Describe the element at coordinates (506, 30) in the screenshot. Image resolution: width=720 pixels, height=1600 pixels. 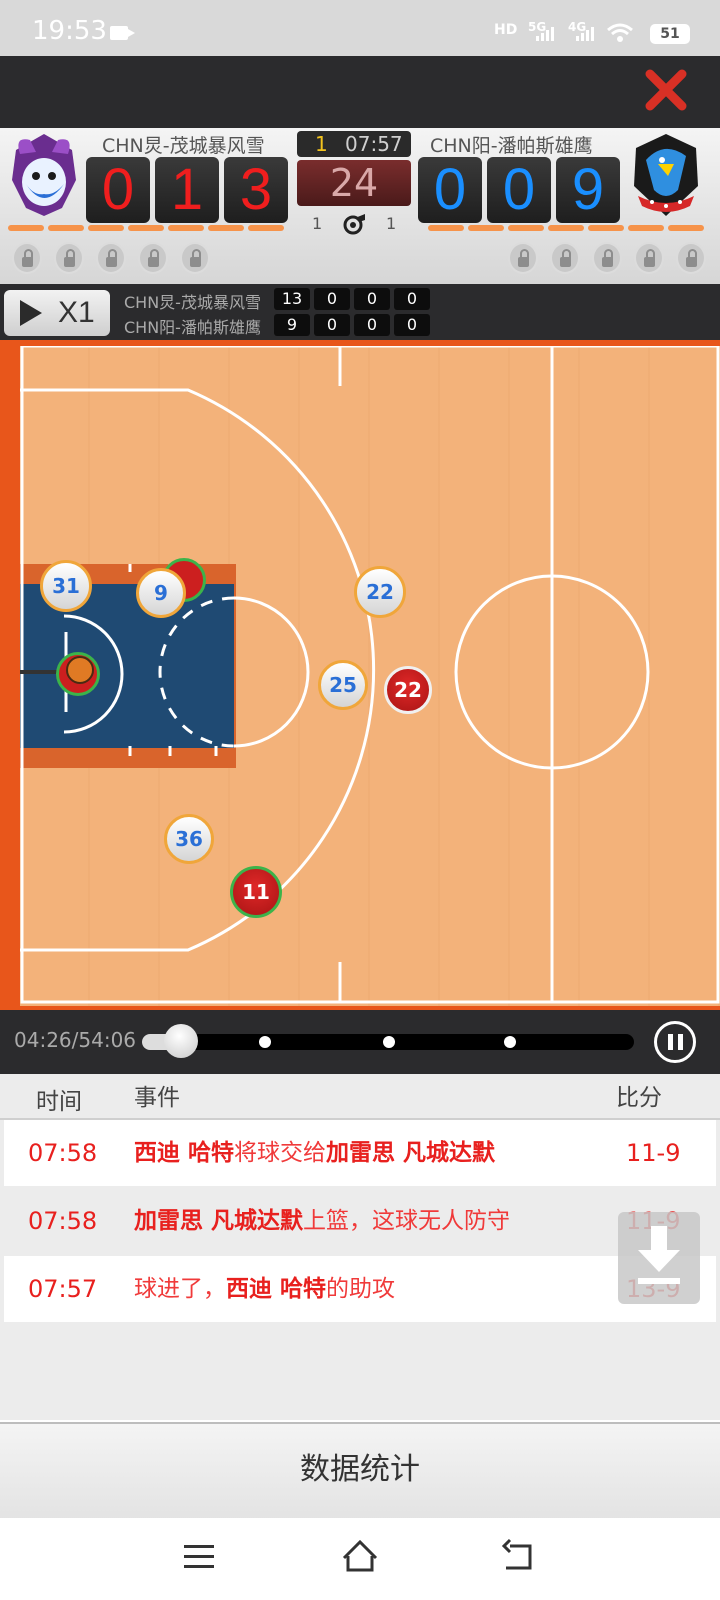
I see `hd-label: HD` at that location.